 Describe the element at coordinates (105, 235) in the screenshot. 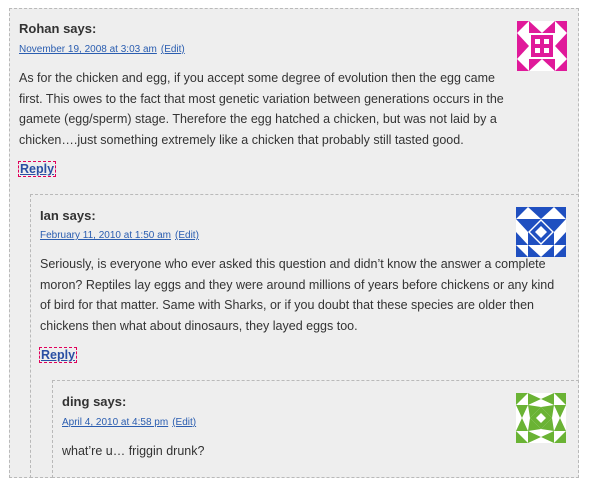

I see `comment-date-link: February 11, 2010 at 1:50 am` at that location.